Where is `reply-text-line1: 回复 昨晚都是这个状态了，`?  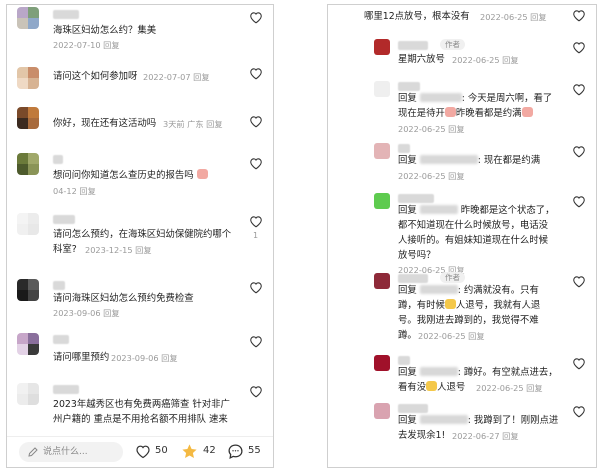
reply-text-line1: 回复 昨晚都是这个状态了， is located at coordinates (476, 210).